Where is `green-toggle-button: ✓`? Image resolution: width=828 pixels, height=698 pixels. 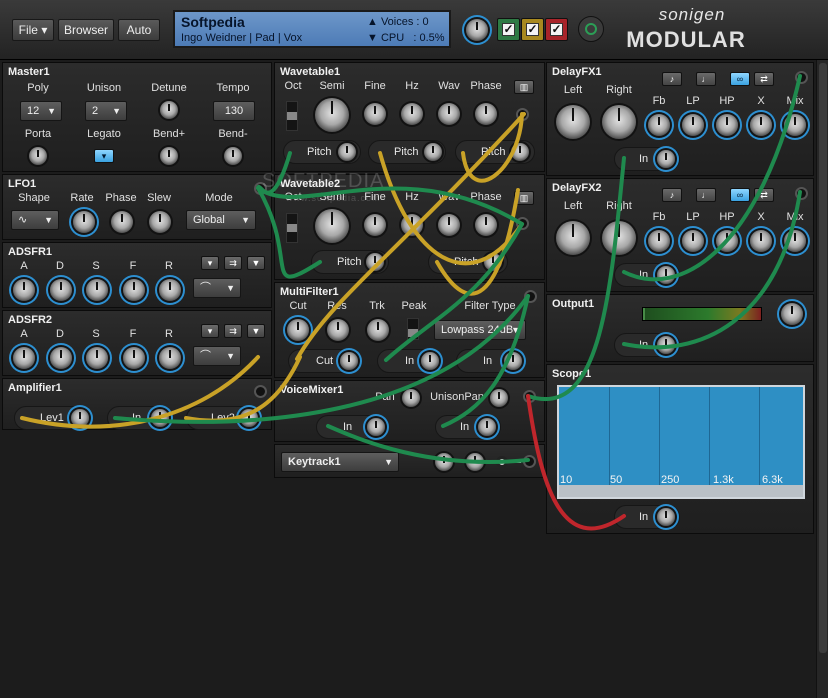
green-toggle-button: ✓ is located at coordinates (508, 29).